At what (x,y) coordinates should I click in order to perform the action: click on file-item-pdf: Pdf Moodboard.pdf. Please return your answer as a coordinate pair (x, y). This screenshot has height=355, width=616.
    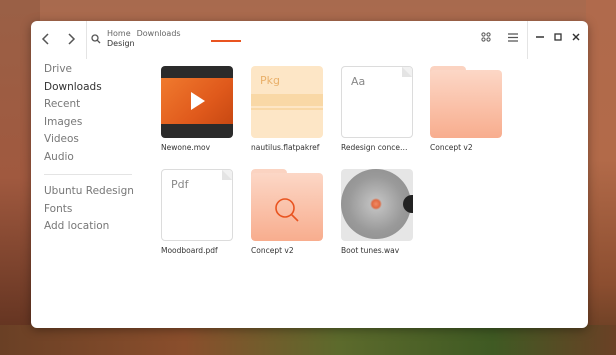
    Looking at the image, I should click on (198, 212).